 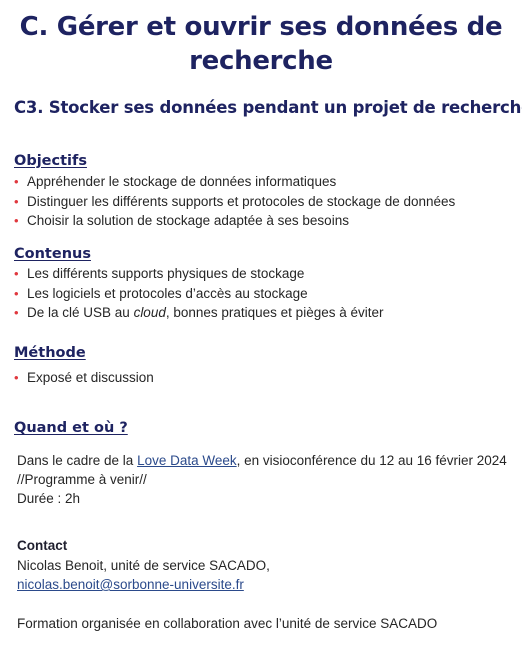 I want to click on contact-email-line: nicolas.benoit@sorbonne-universite.fr, so click(x=130, y=585).